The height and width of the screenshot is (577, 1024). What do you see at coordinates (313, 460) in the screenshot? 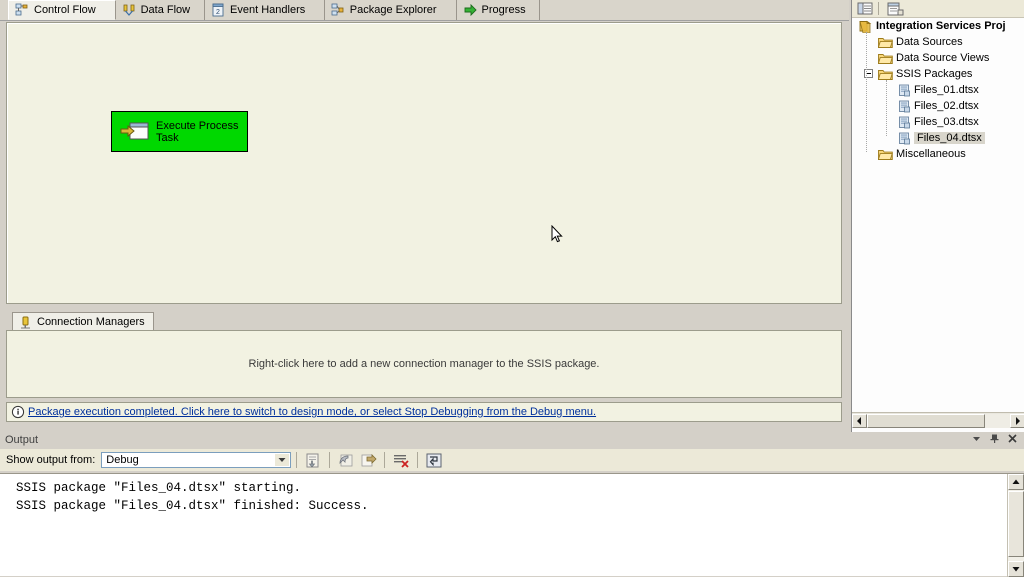
I see `find-message-icon` at bounding box center [313, 460].